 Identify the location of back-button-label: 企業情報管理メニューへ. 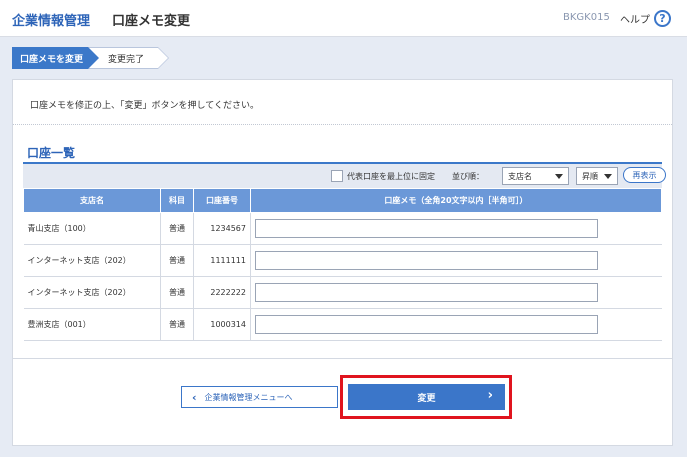
(248, 397).